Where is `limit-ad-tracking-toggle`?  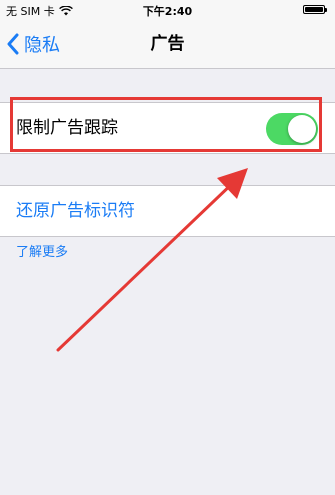 limit-ad-tracking-toggle is located at coordinates (292, 129).